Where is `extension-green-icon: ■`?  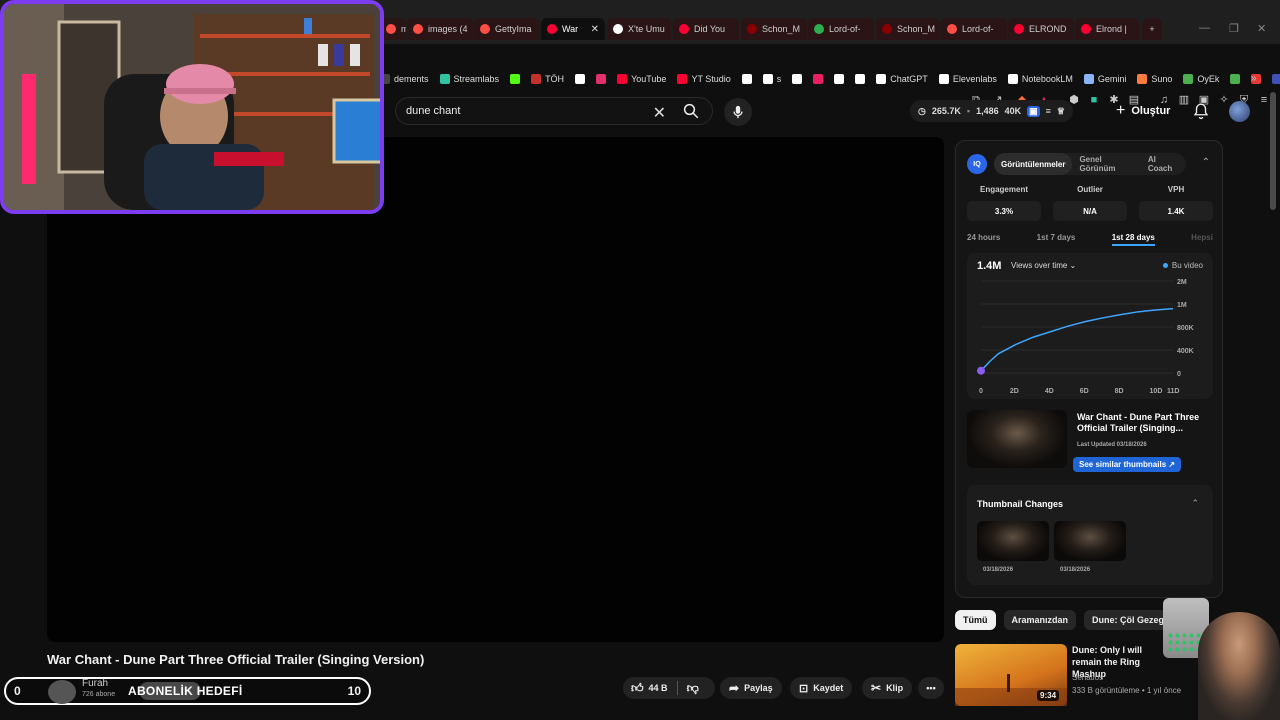
extension-green-icon: ■ is located at coordinates (1094, 100).